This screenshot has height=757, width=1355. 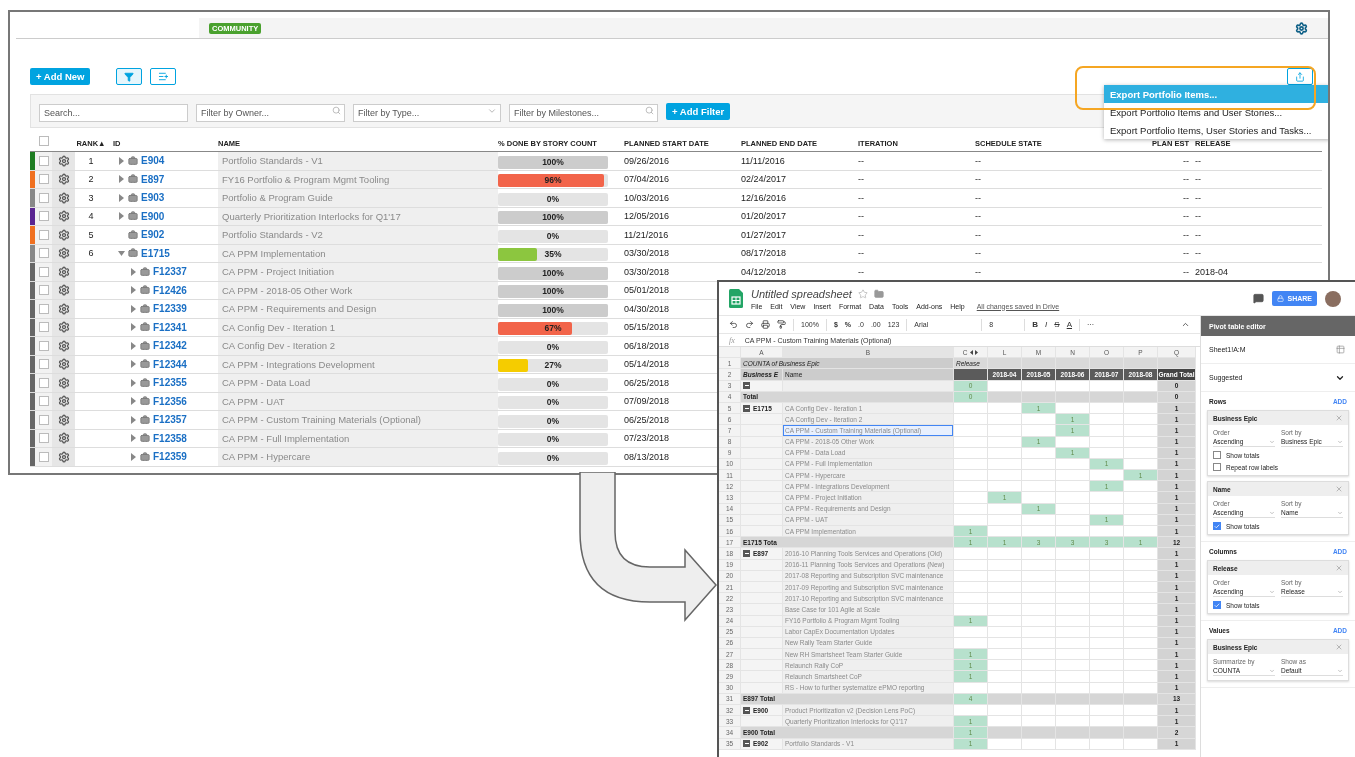 What do you see at coordinates (733, 324) in the screenshot?
I see `undo-icon` at bounding box center [733, 324].